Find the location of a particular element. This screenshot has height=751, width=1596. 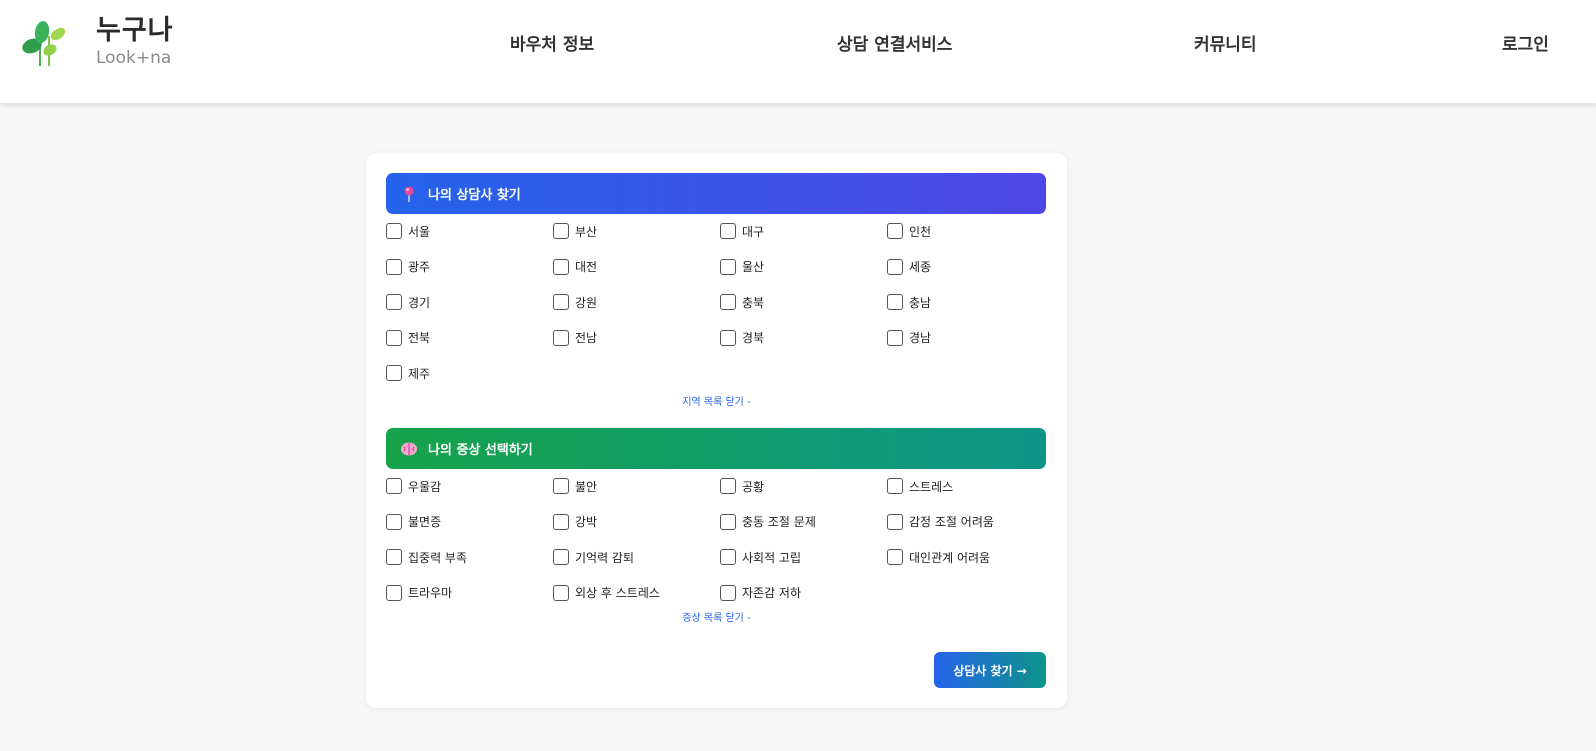

symptom-option: 자존감 저하 is located at coordinates (760, 593).